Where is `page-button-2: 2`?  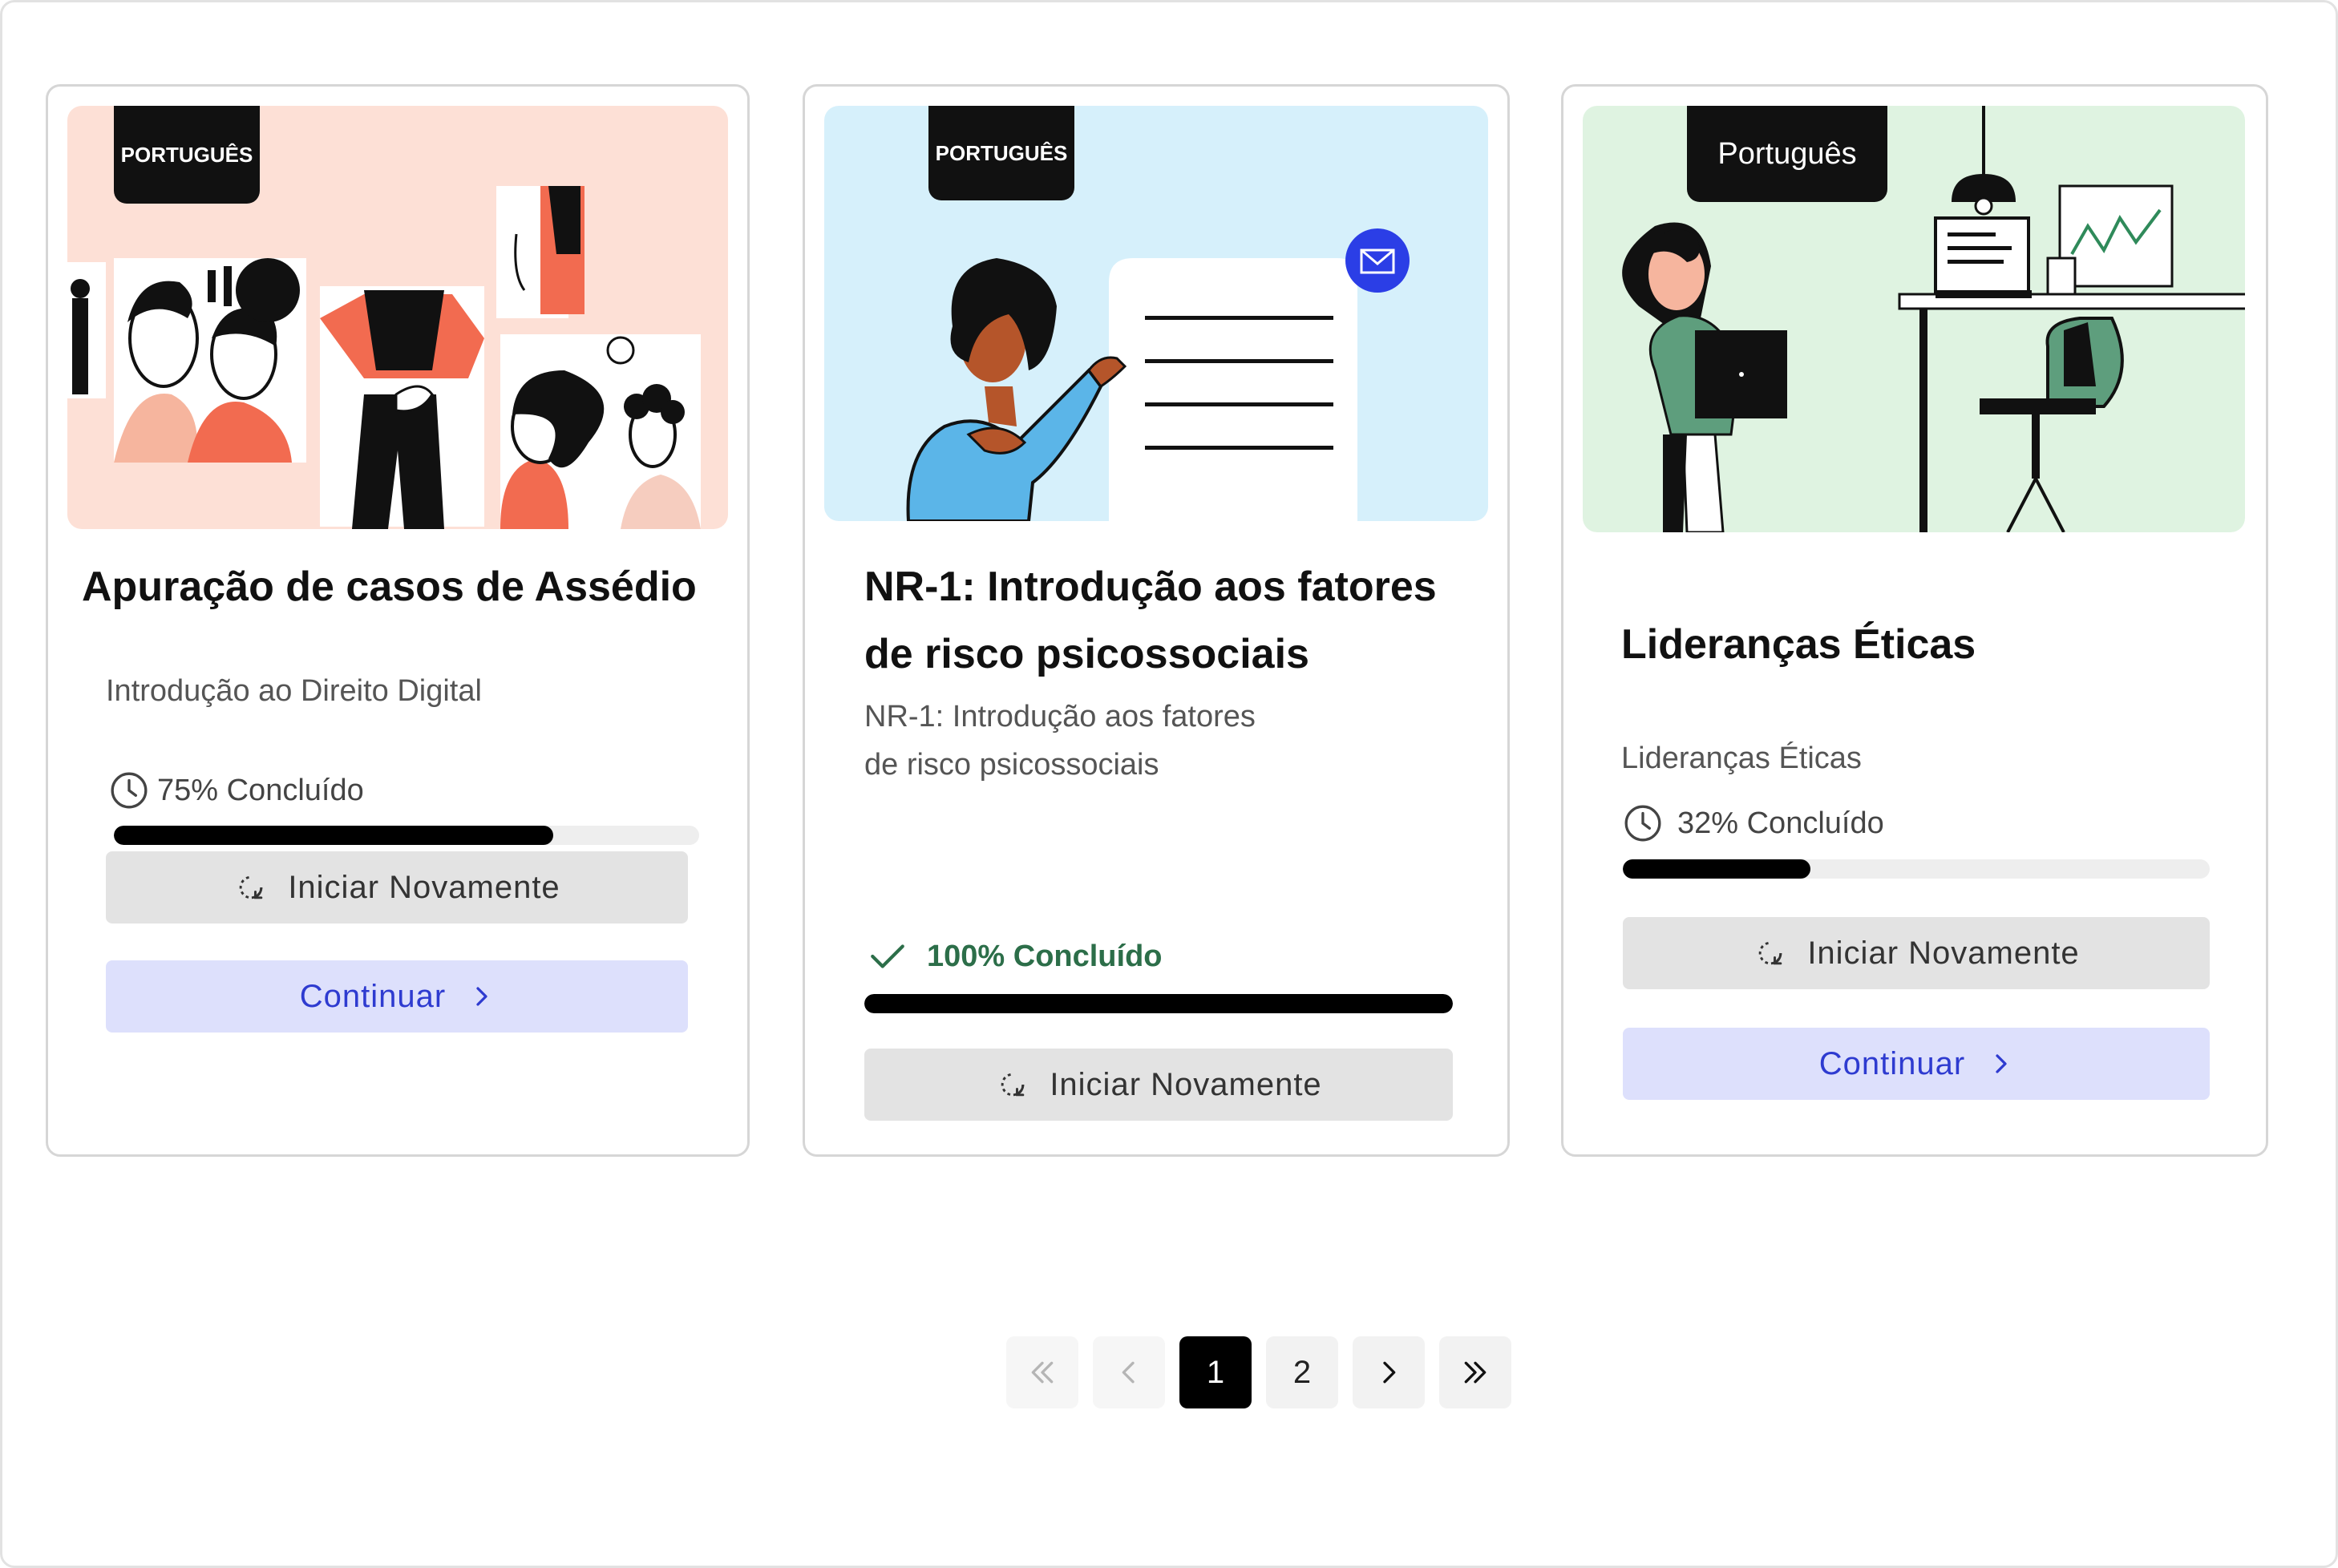 page-button-2: 2 is located at coordinates (1302, 1372).